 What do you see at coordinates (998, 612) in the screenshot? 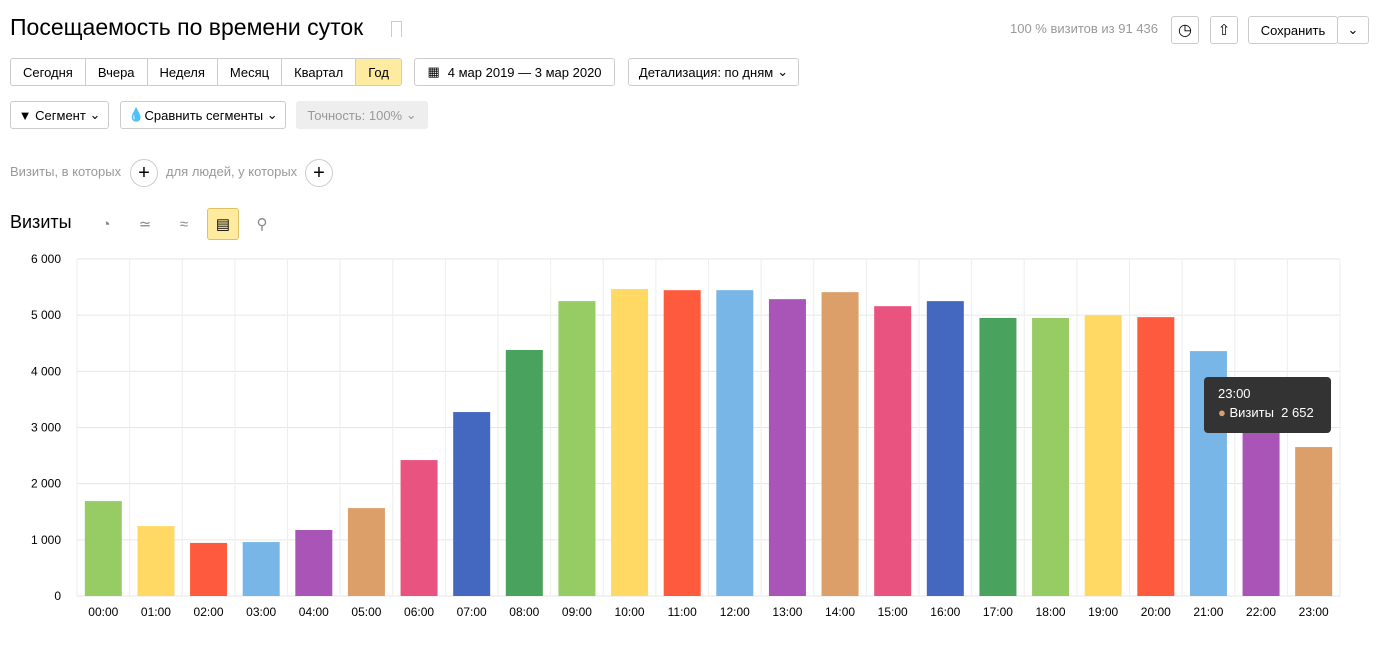
I see `x-tick-label: 17:00` at bounding box center [998, 612].